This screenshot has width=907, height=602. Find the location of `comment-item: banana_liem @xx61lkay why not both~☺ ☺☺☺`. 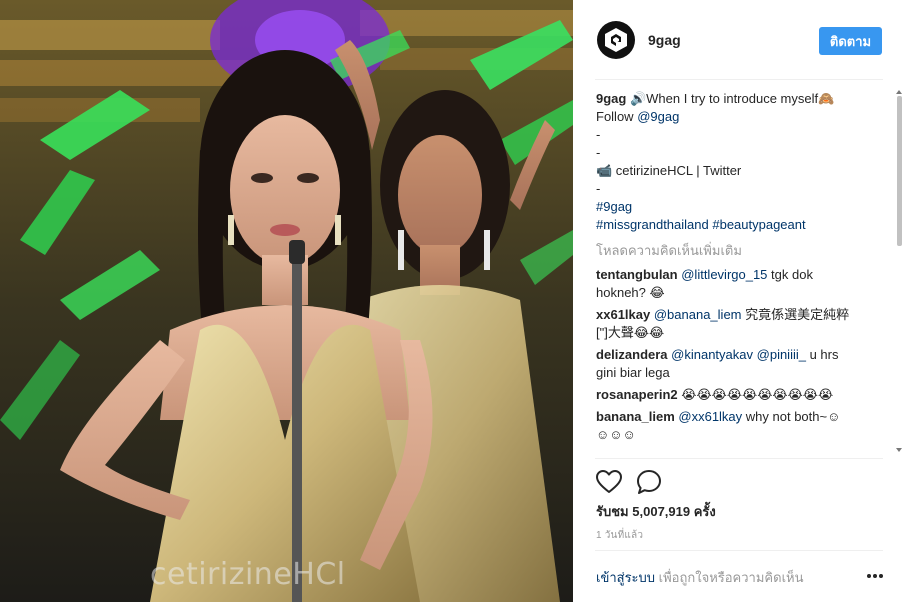

comment-item: banana_liem @xx61lkay why not both~☺ ☺☺☺ is located at coordinates (739, 426).